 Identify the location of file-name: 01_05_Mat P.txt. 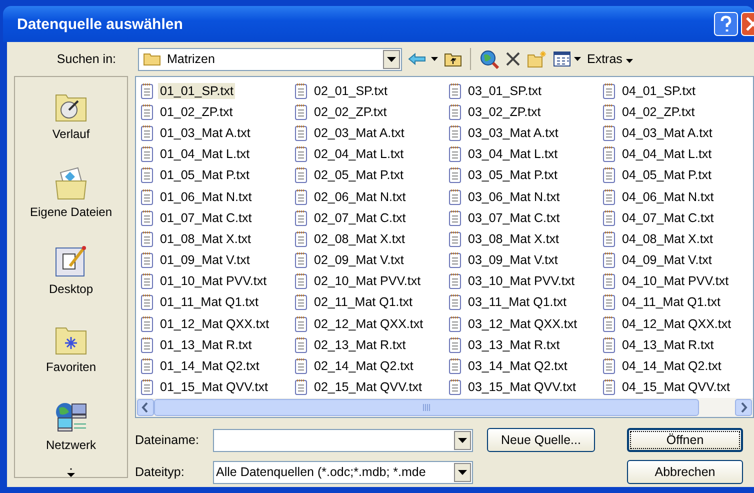
(205, 175).